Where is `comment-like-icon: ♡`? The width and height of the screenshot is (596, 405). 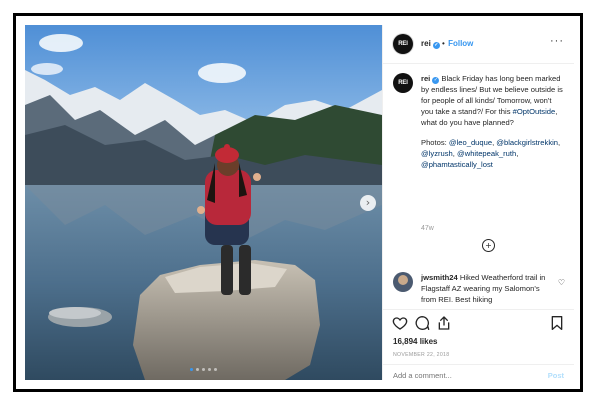 comment-like-icon: ♡ is located at coordinates (561, 282).